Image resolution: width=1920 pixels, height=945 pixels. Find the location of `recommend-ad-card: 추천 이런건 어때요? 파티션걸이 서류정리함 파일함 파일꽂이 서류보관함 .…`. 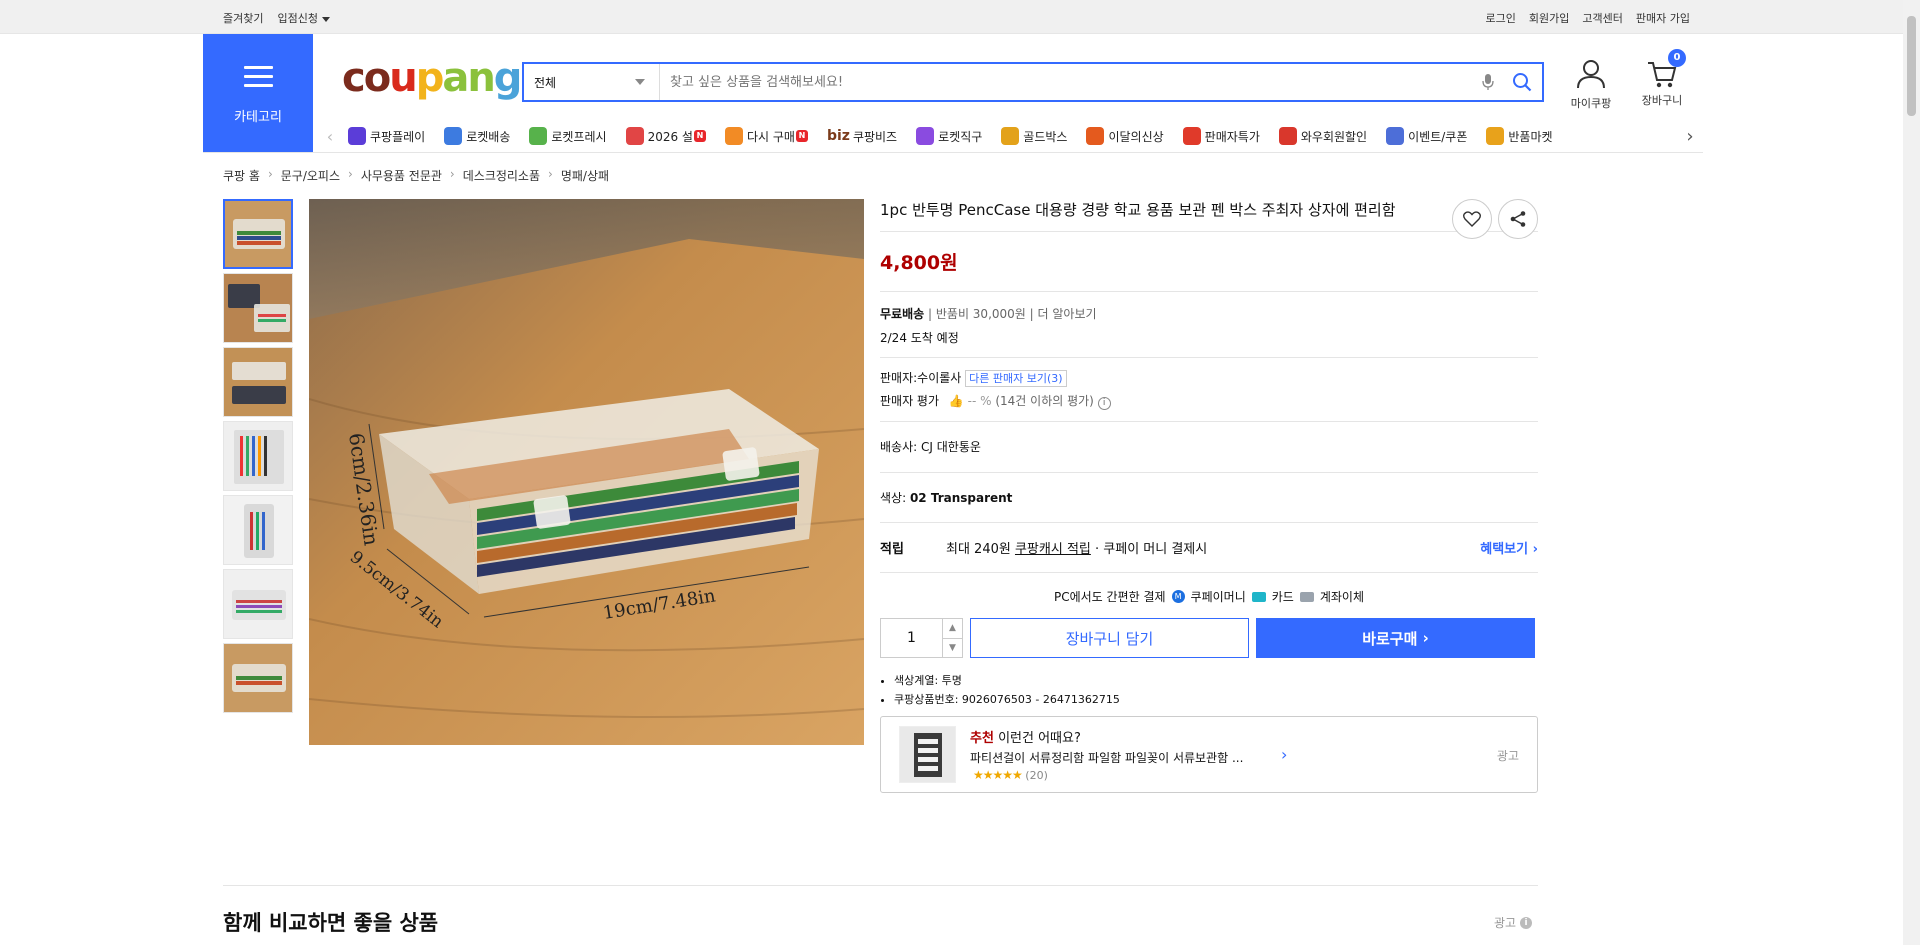

recommend-ad-card: 추천 이런건 어때요? 파티션걸이 서류정리함 파일함 파일꽂이 서류보관함 .… is located at coordinates (1209, 754).